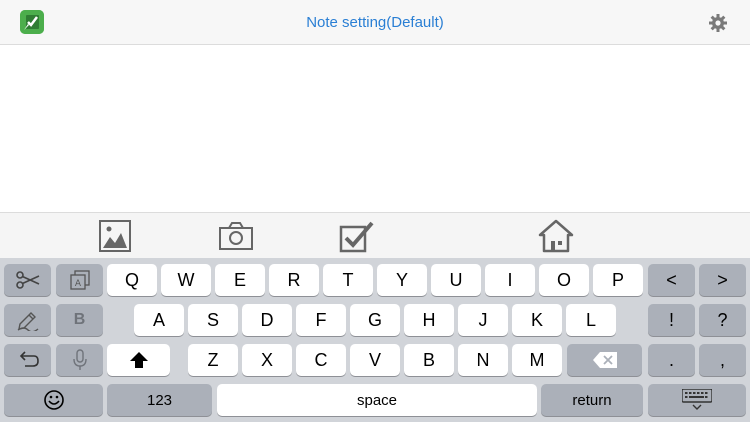 The height and width of the screenshot is (422, 750). Describe the element at coordinates (79, 360) in the screenshot. I see `microphone-icon` at that location.